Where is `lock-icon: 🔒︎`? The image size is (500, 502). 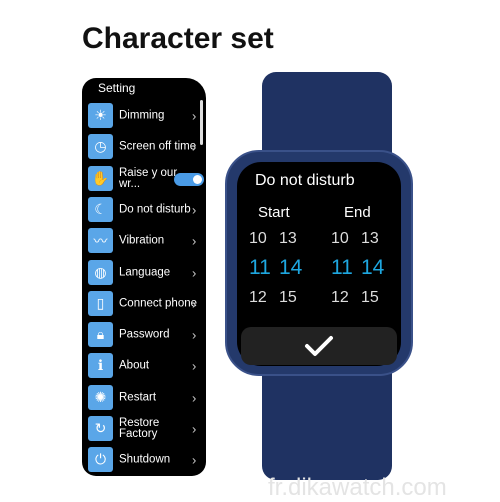
lock-icon: 🔒︎ is located at coordinates (100, 335).